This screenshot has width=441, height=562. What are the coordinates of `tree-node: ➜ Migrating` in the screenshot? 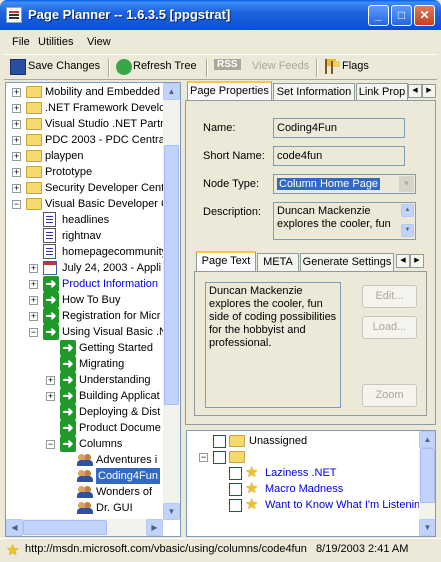 It's located at (84, 364).